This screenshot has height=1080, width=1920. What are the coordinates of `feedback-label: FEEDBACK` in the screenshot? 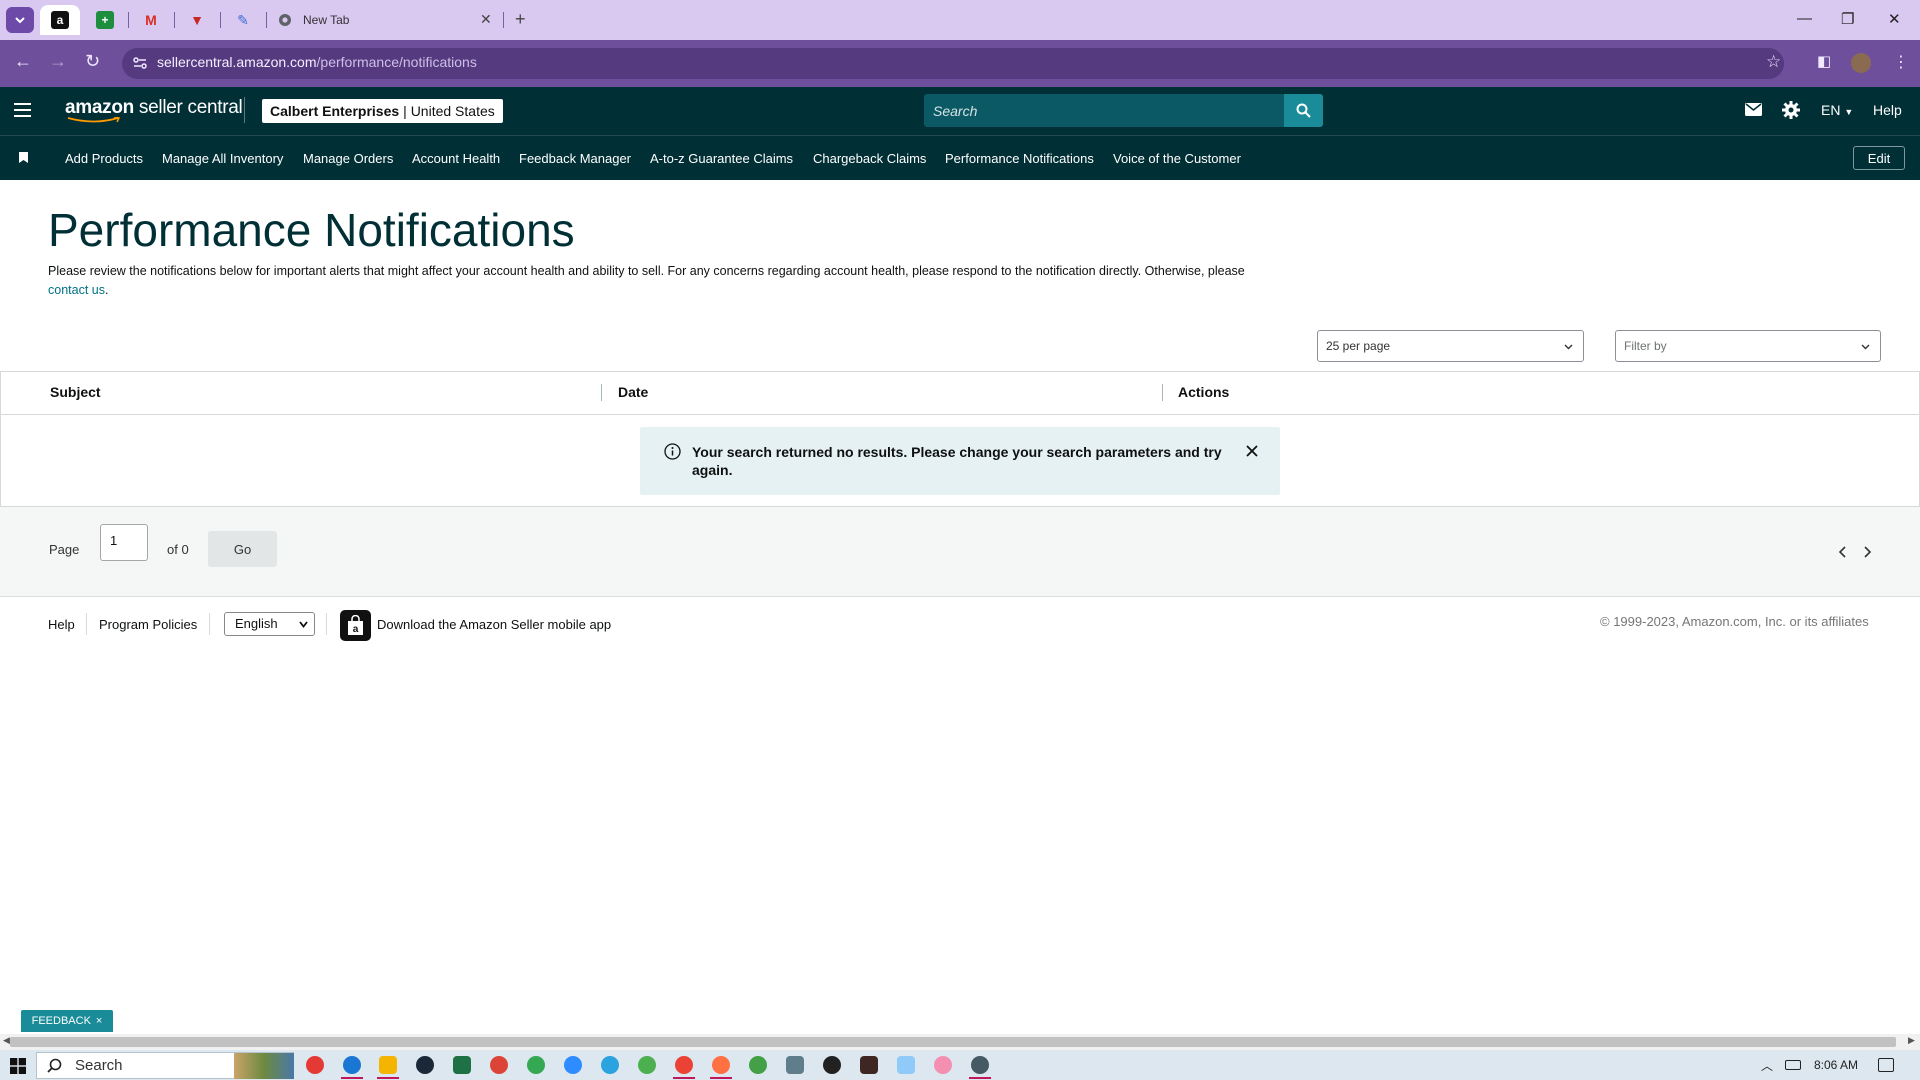 It's located at (61, 1021).